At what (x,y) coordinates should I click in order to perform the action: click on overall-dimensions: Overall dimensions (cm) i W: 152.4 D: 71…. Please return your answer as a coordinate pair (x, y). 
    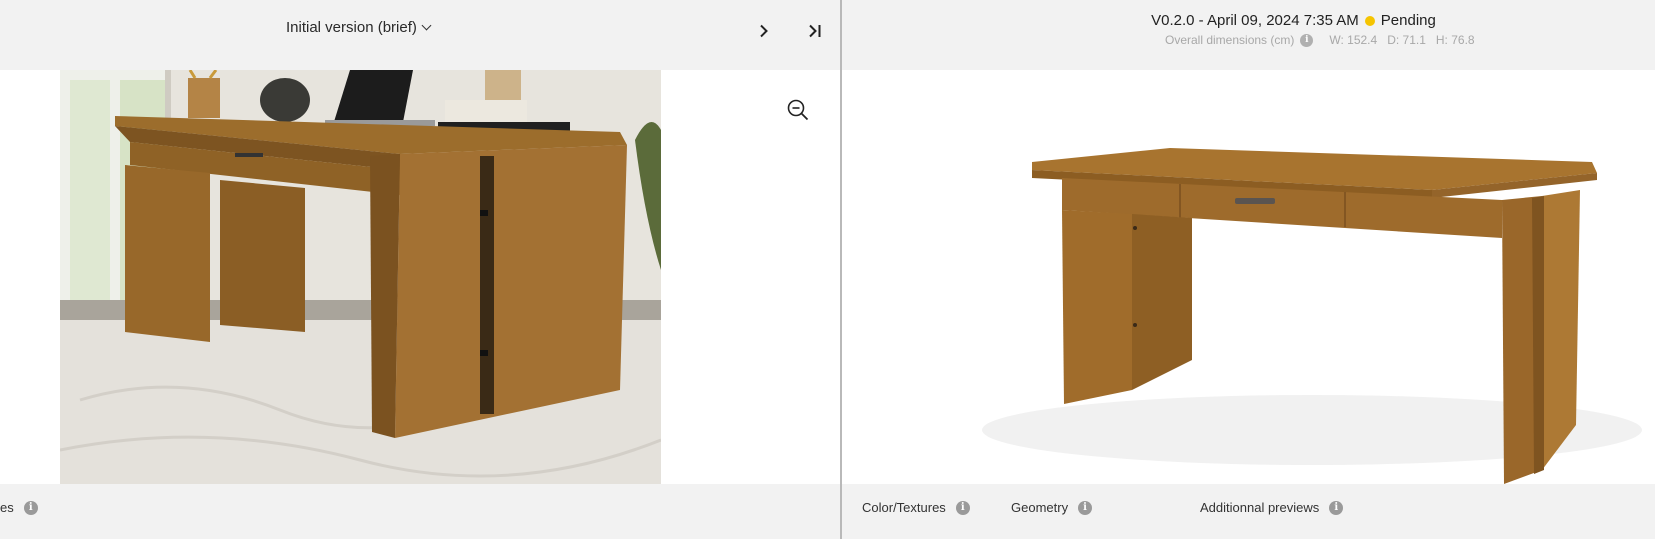
    Looking at the image, I should click on (1320, 40).